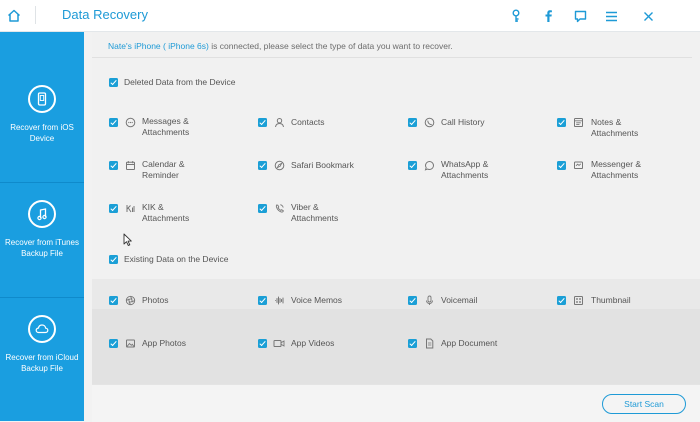 The height and width of the screenshot is (422, 700). Describe the element at coordinates (279, 122) in the screenshot. I see `contacts-icon` at that location.